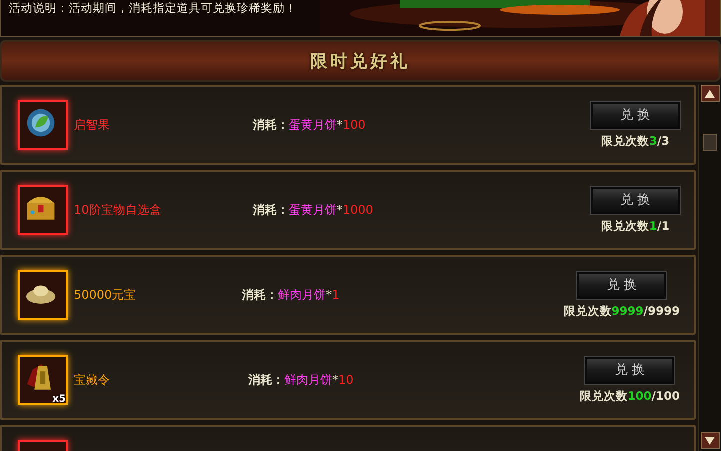 This screenshot has width=721, height=451. I want to click on exchange-limit: 限兑次数3/3, so click(635, 141).